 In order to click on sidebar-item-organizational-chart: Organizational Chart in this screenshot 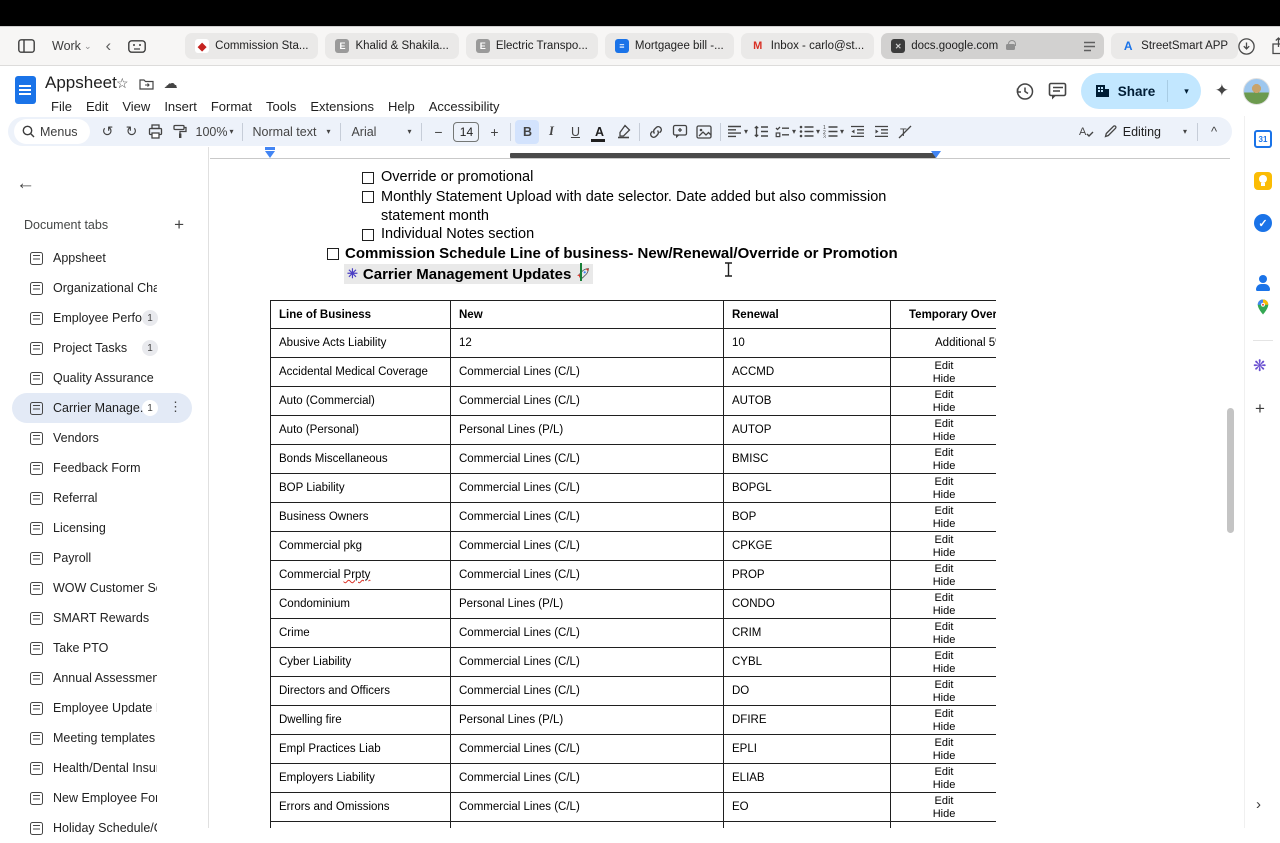, I will do `click(102, 288)`.